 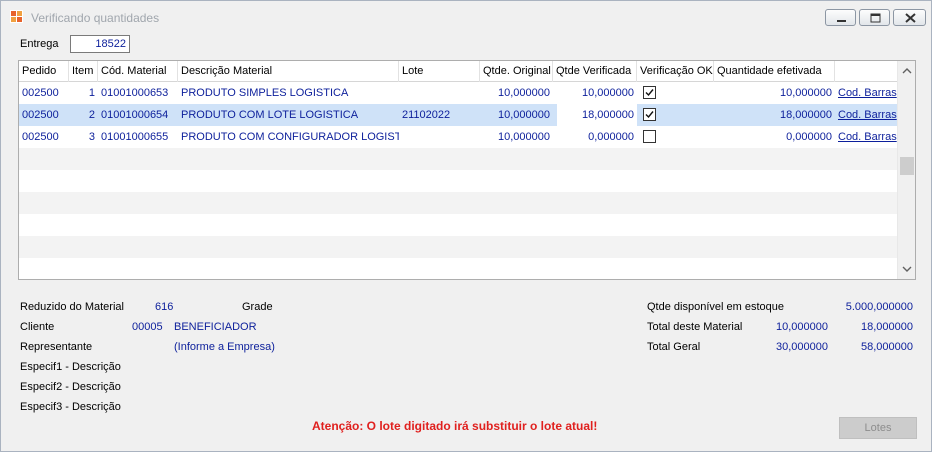 I want to click on close-icon, so click(x=910, y=18).